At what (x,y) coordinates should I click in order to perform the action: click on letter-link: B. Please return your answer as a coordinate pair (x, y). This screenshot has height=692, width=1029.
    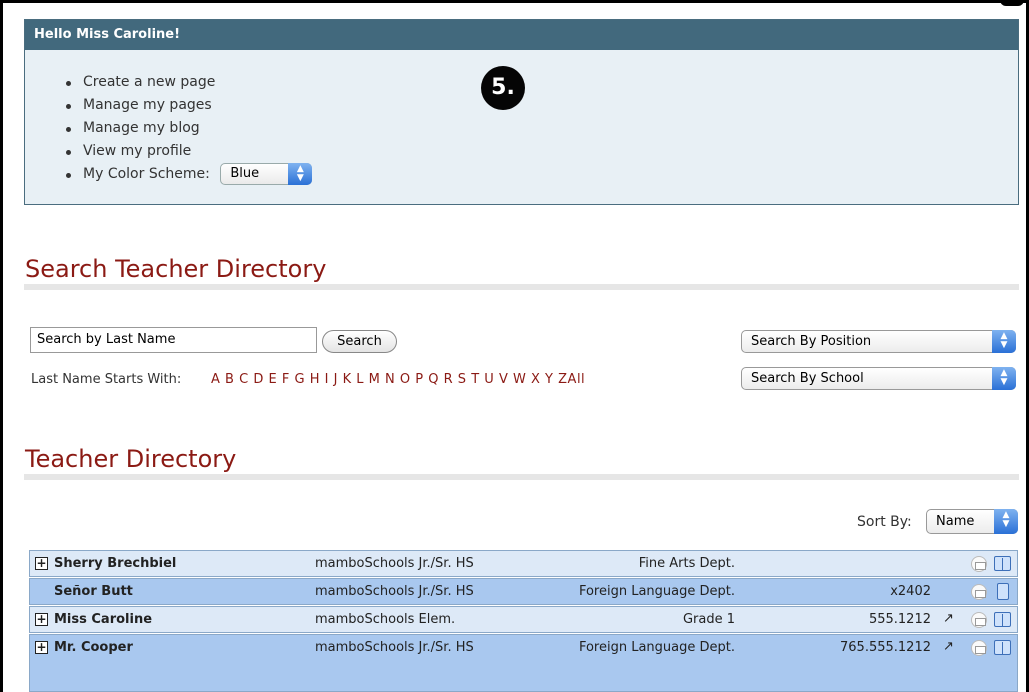
    Looking at the image, I should click on (229, 379).